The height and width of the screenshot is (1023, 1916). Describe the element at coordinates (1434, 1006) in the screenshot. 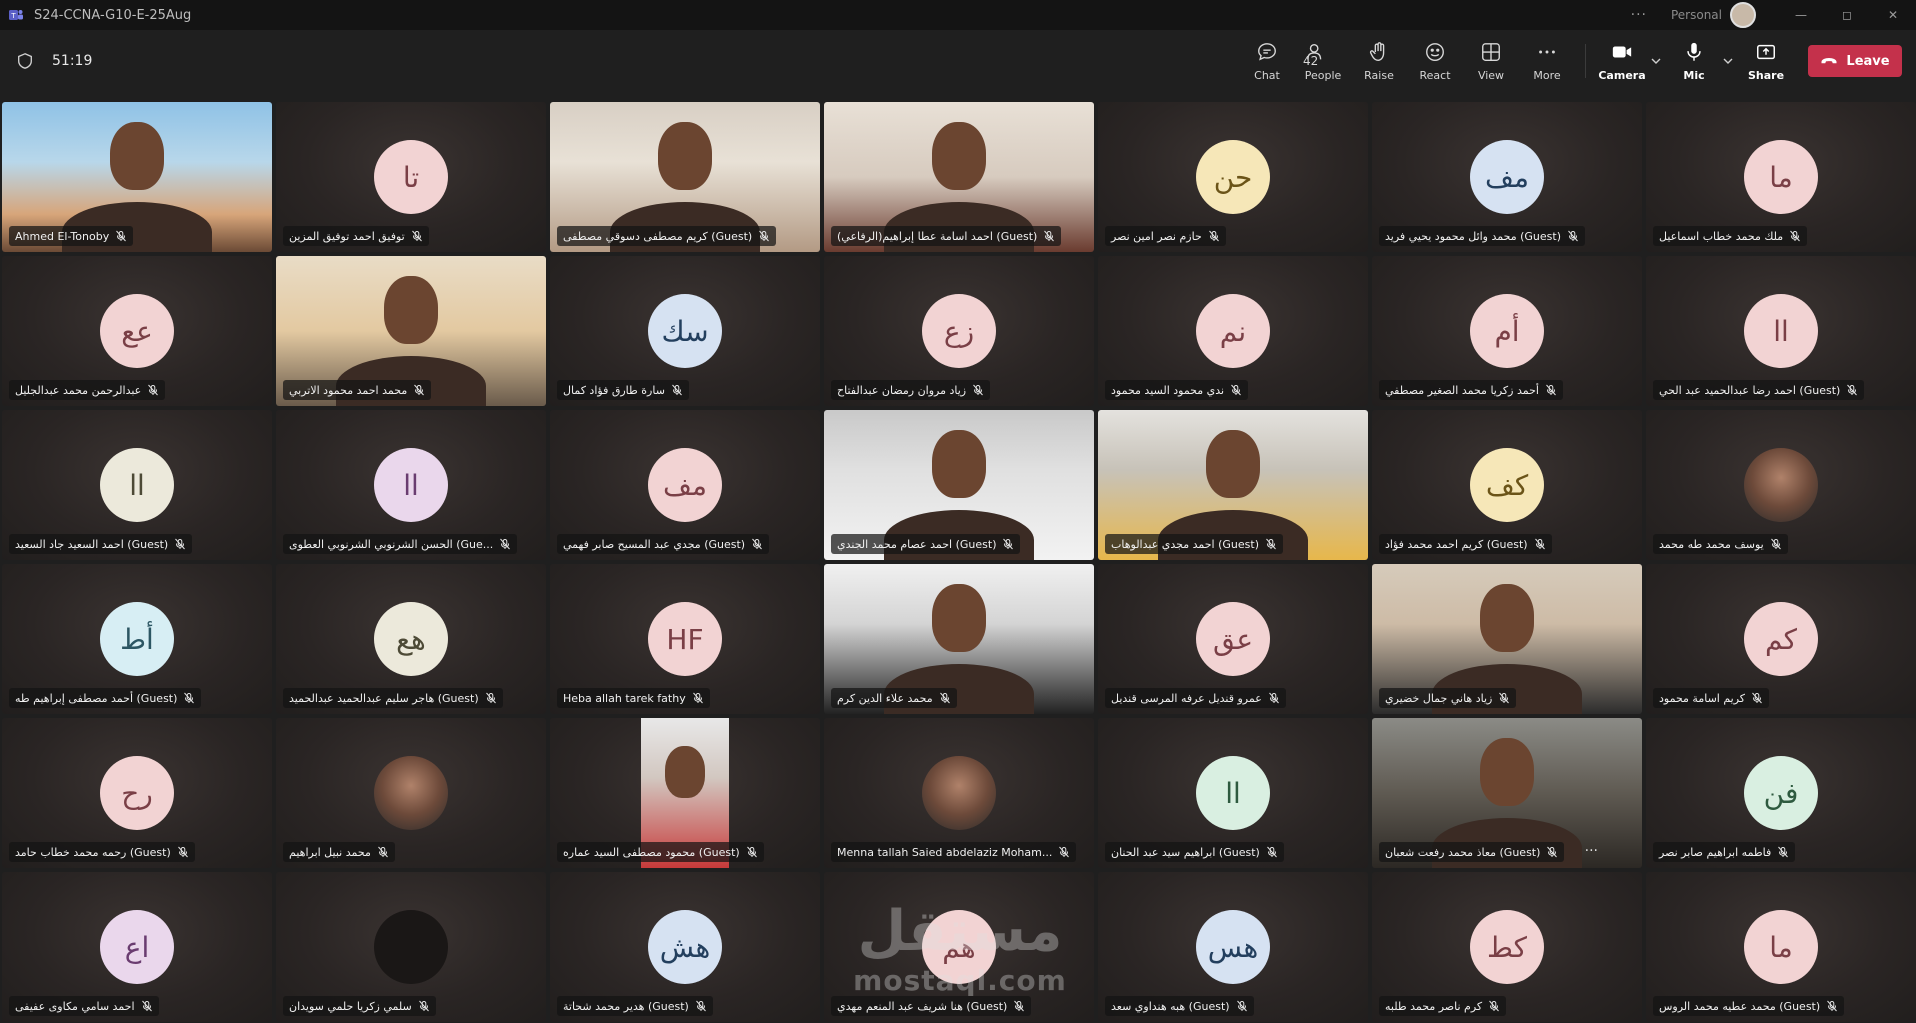

I see `participant-name: كرم ناصر محمد طلبه` at that location.